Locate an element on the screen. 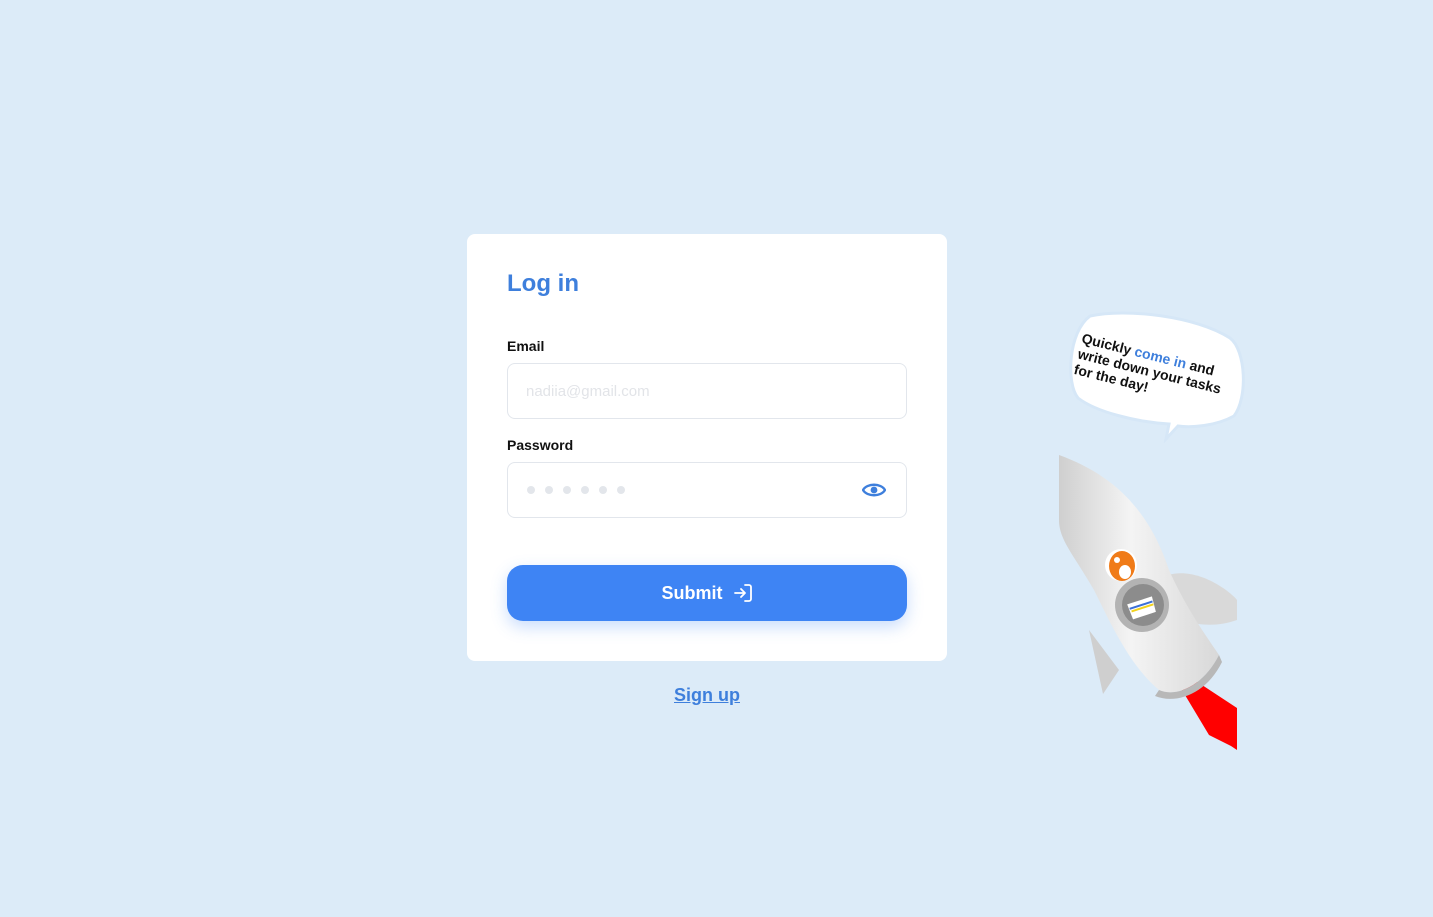  email-field-wrapper is located at coordinates (707, 391).